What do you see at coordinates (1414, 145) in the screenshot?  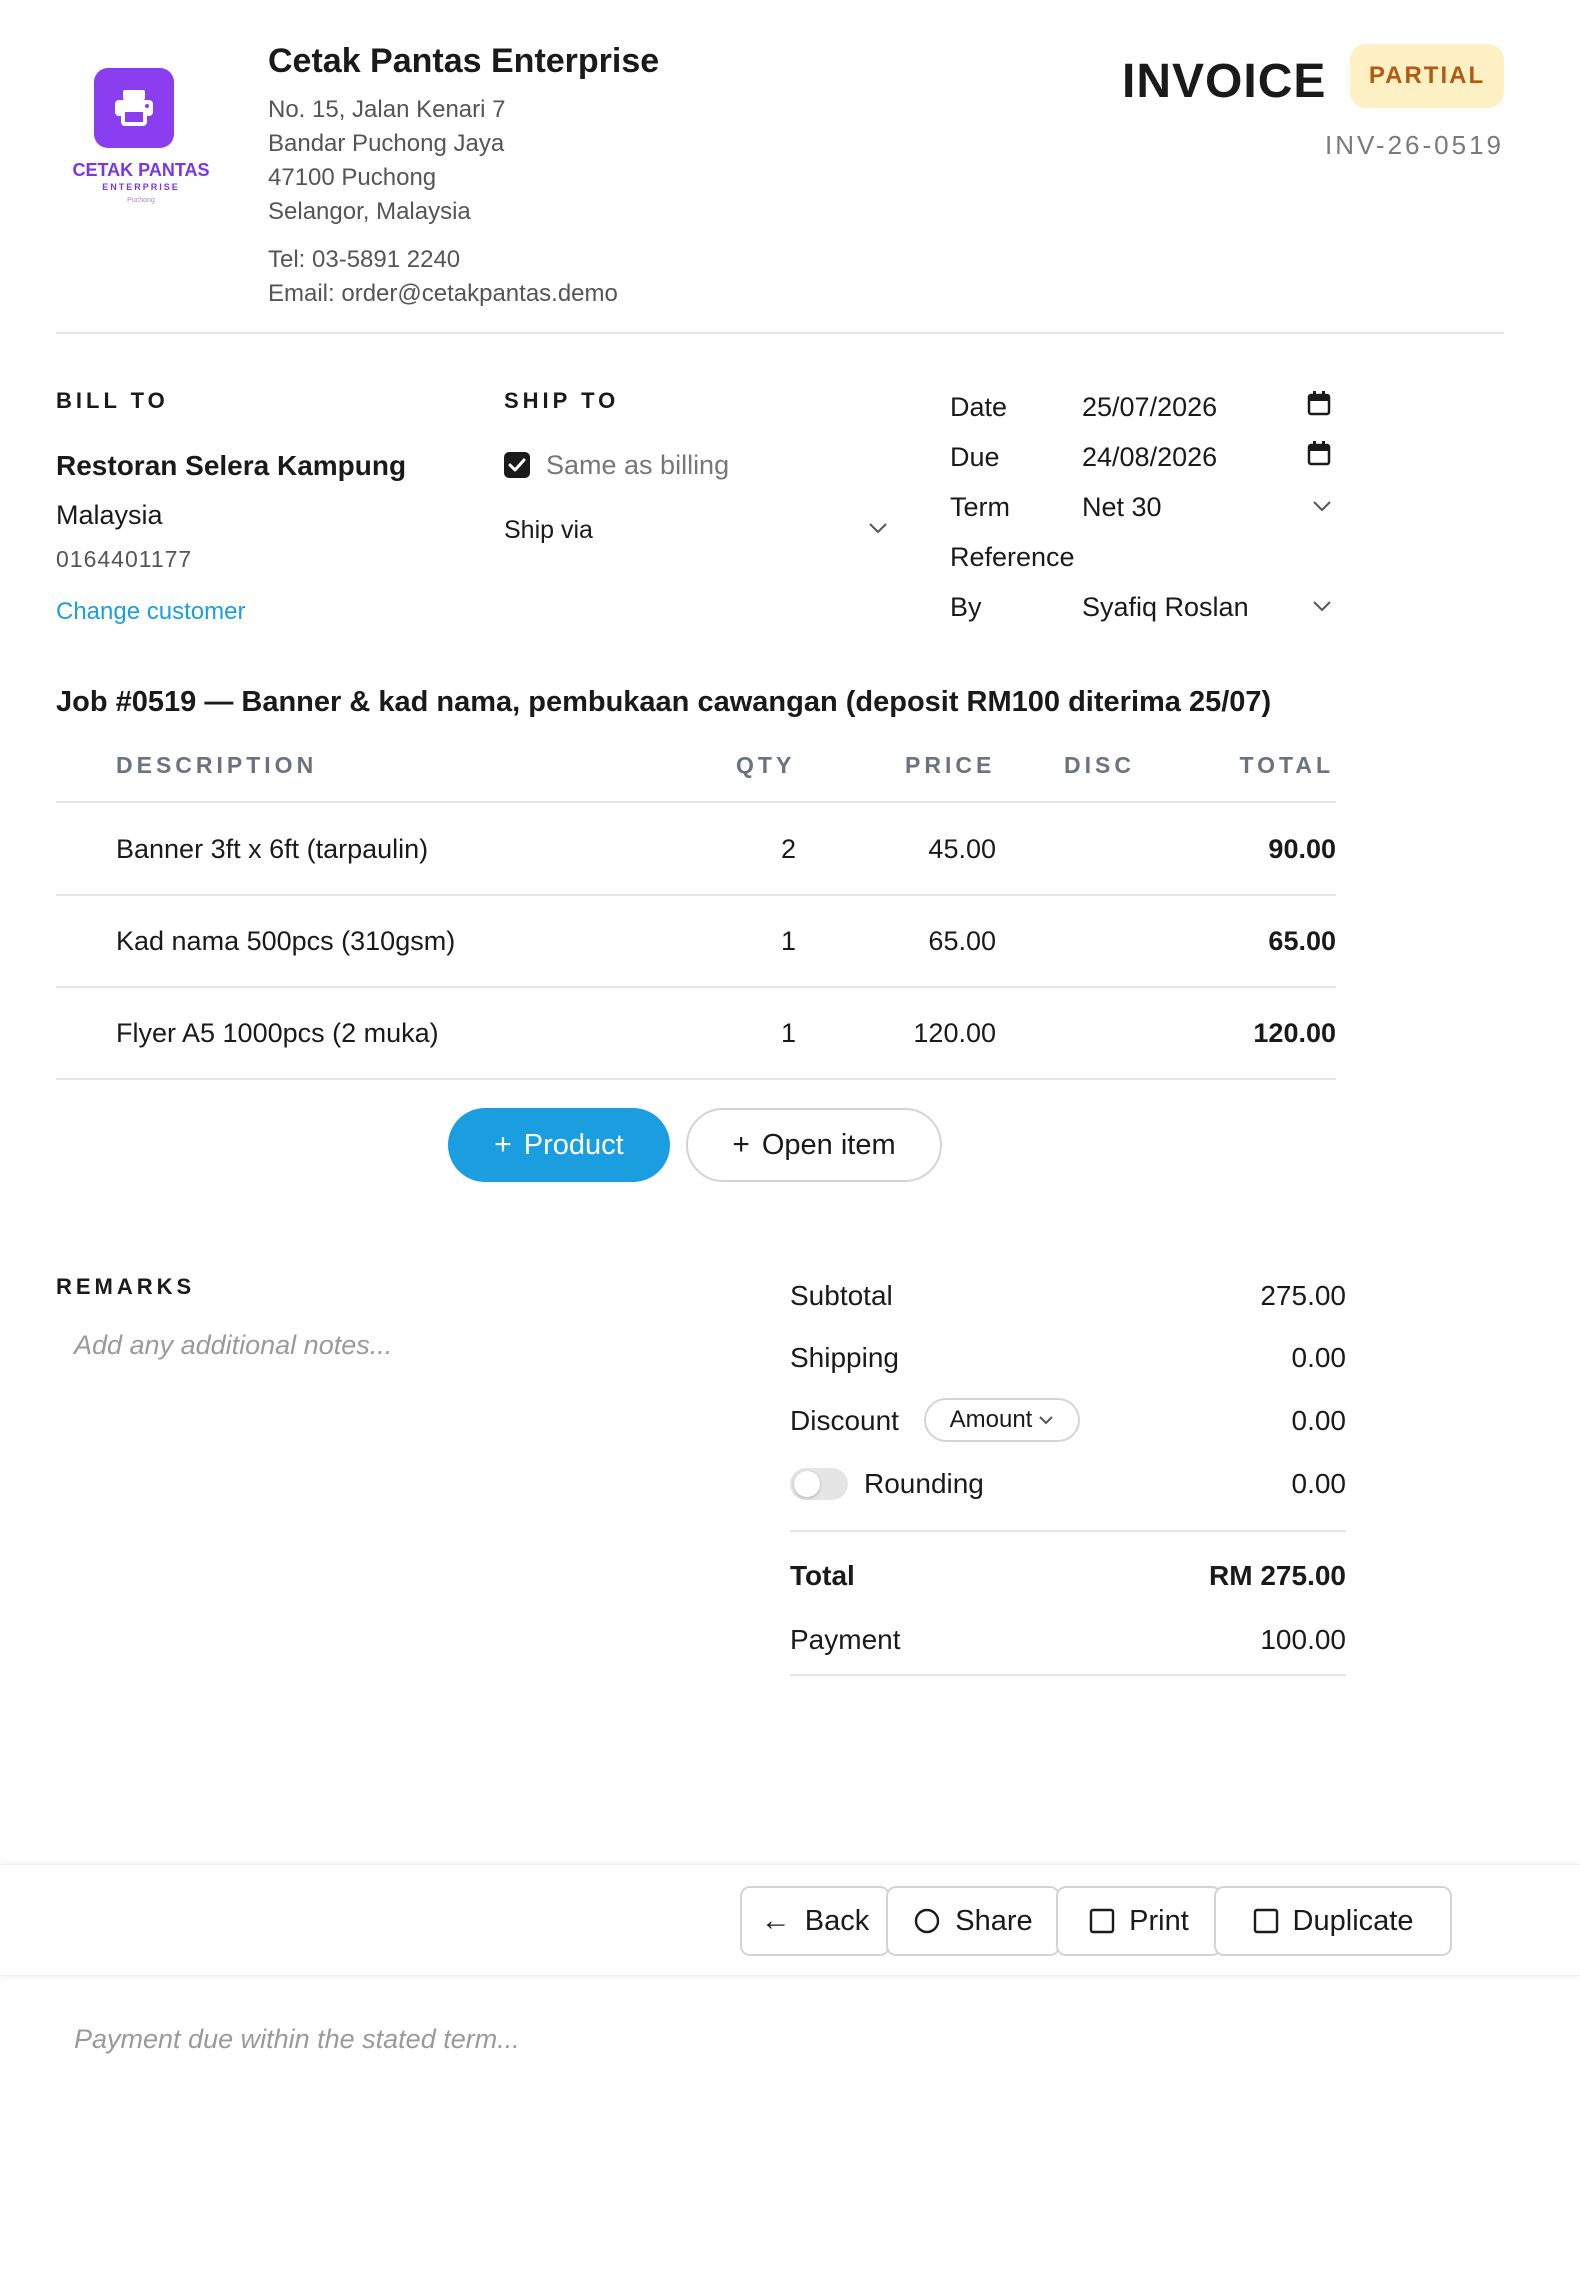 I see `invoice-number: INV-26-0519` at bounding box center [1414, 145].